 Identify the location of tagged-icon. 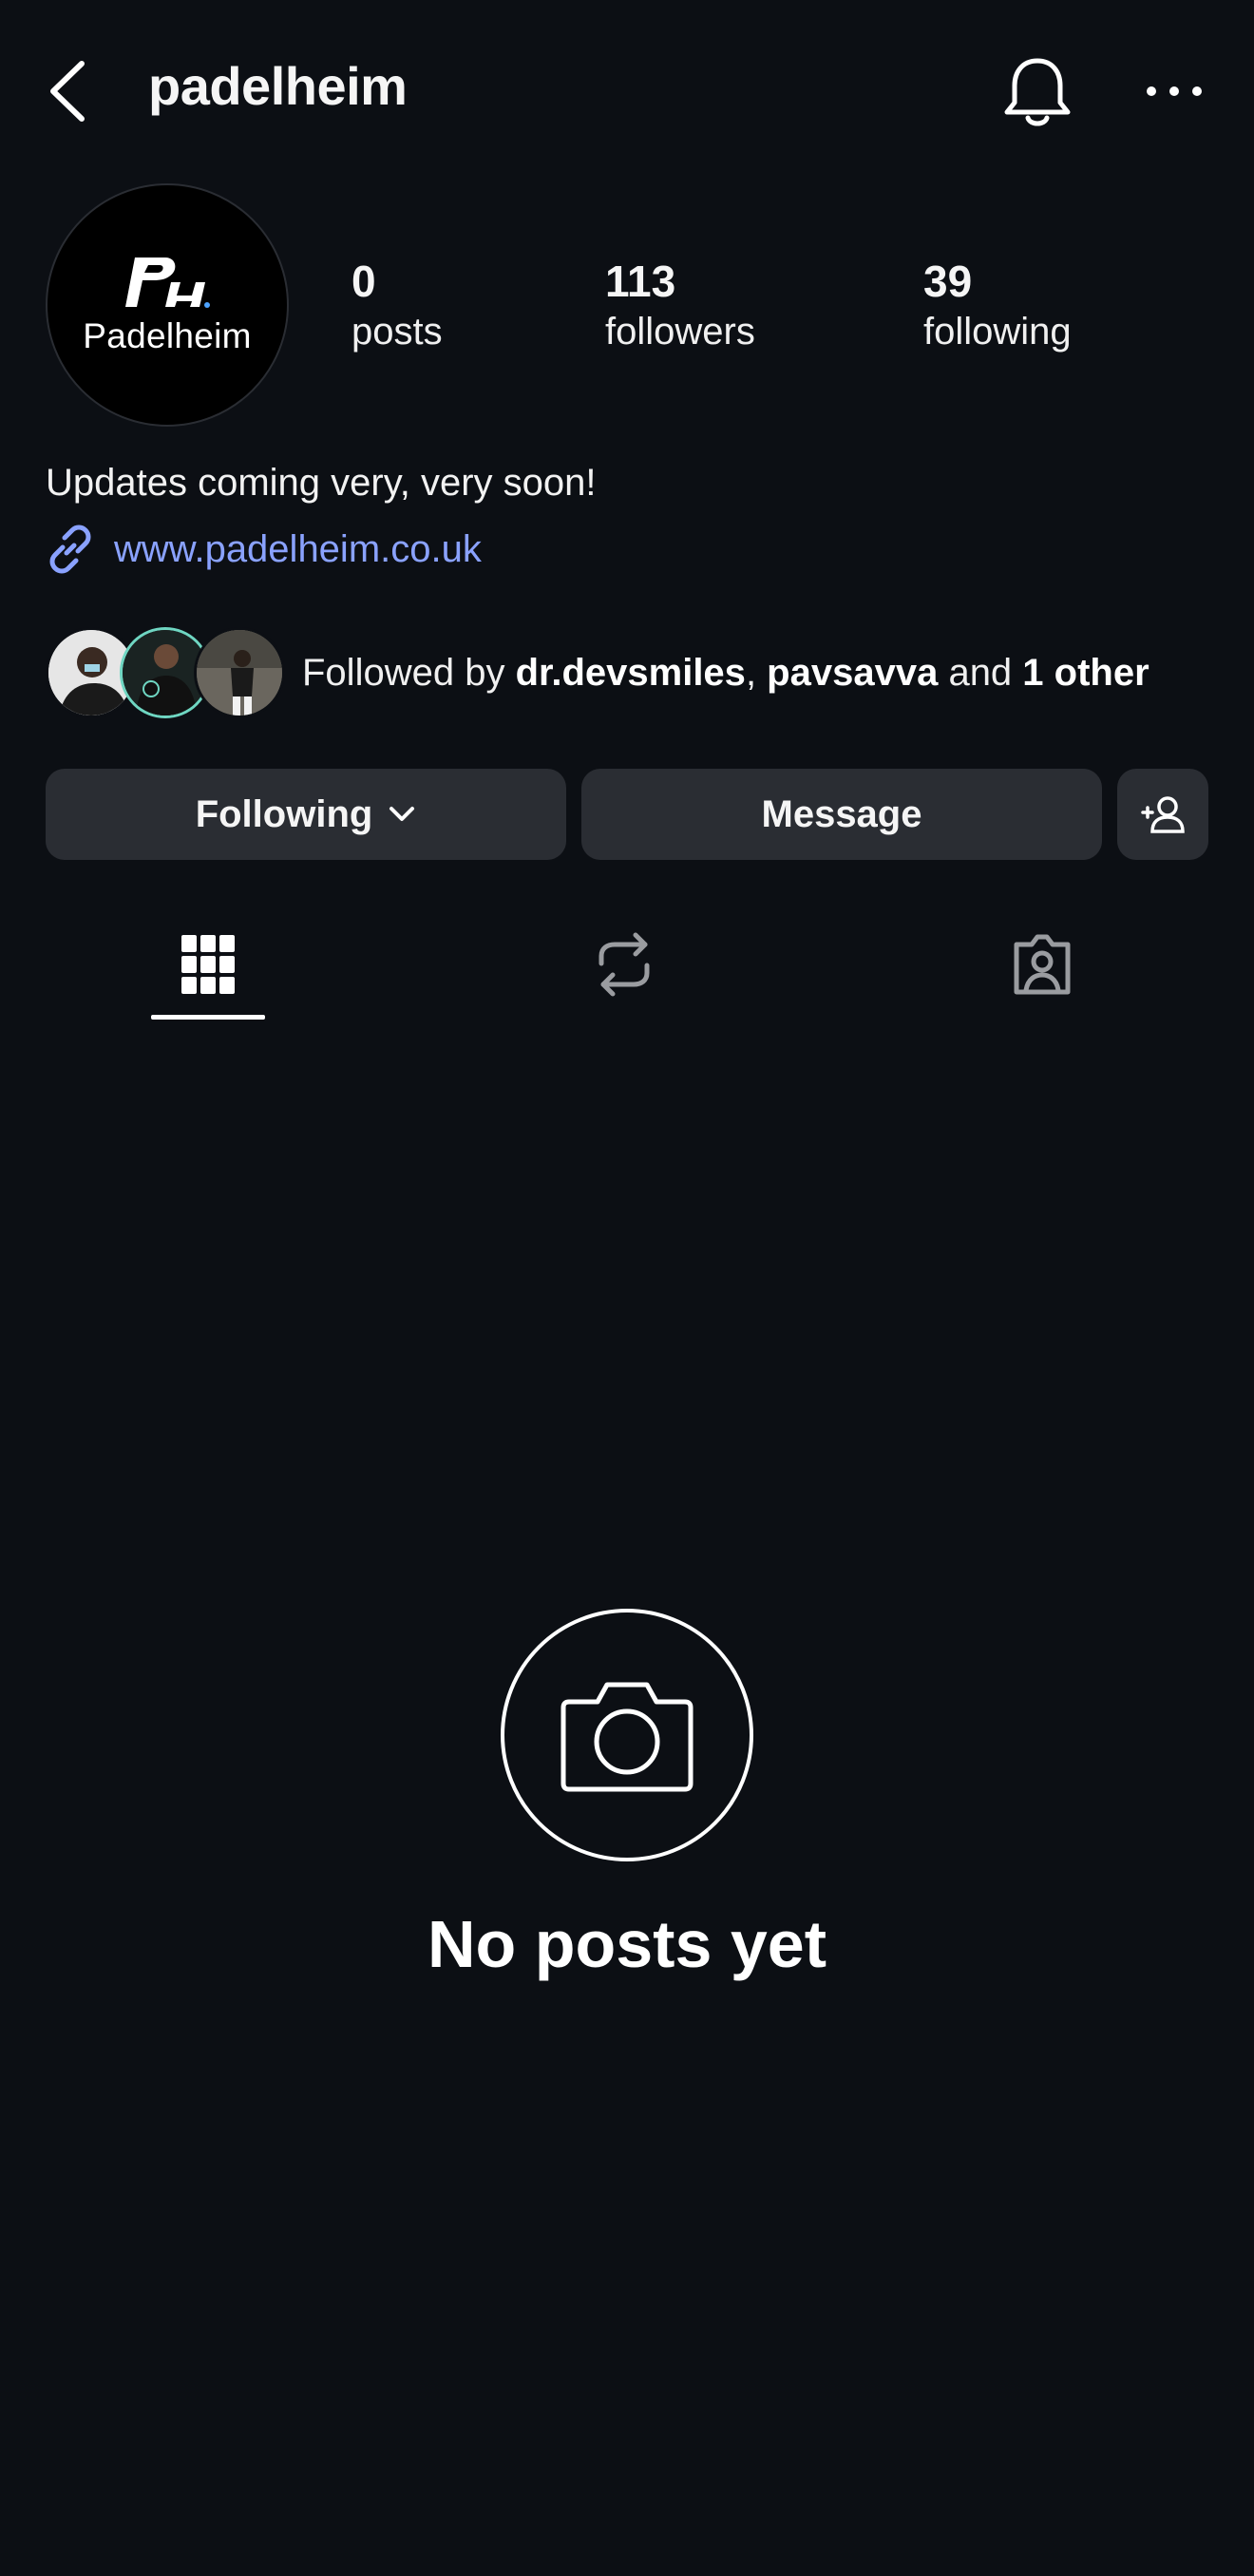
(1042, 964).